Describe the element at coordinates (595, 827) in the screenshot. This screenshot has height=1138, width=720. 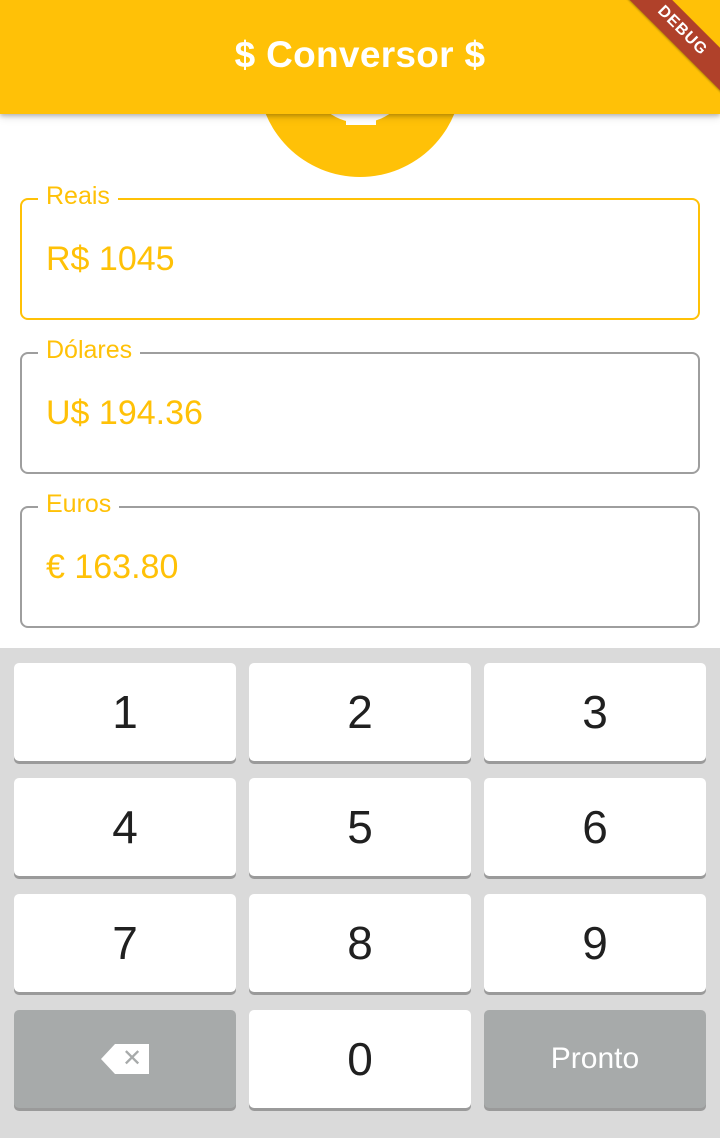
I see `key-6: 6` at that location.